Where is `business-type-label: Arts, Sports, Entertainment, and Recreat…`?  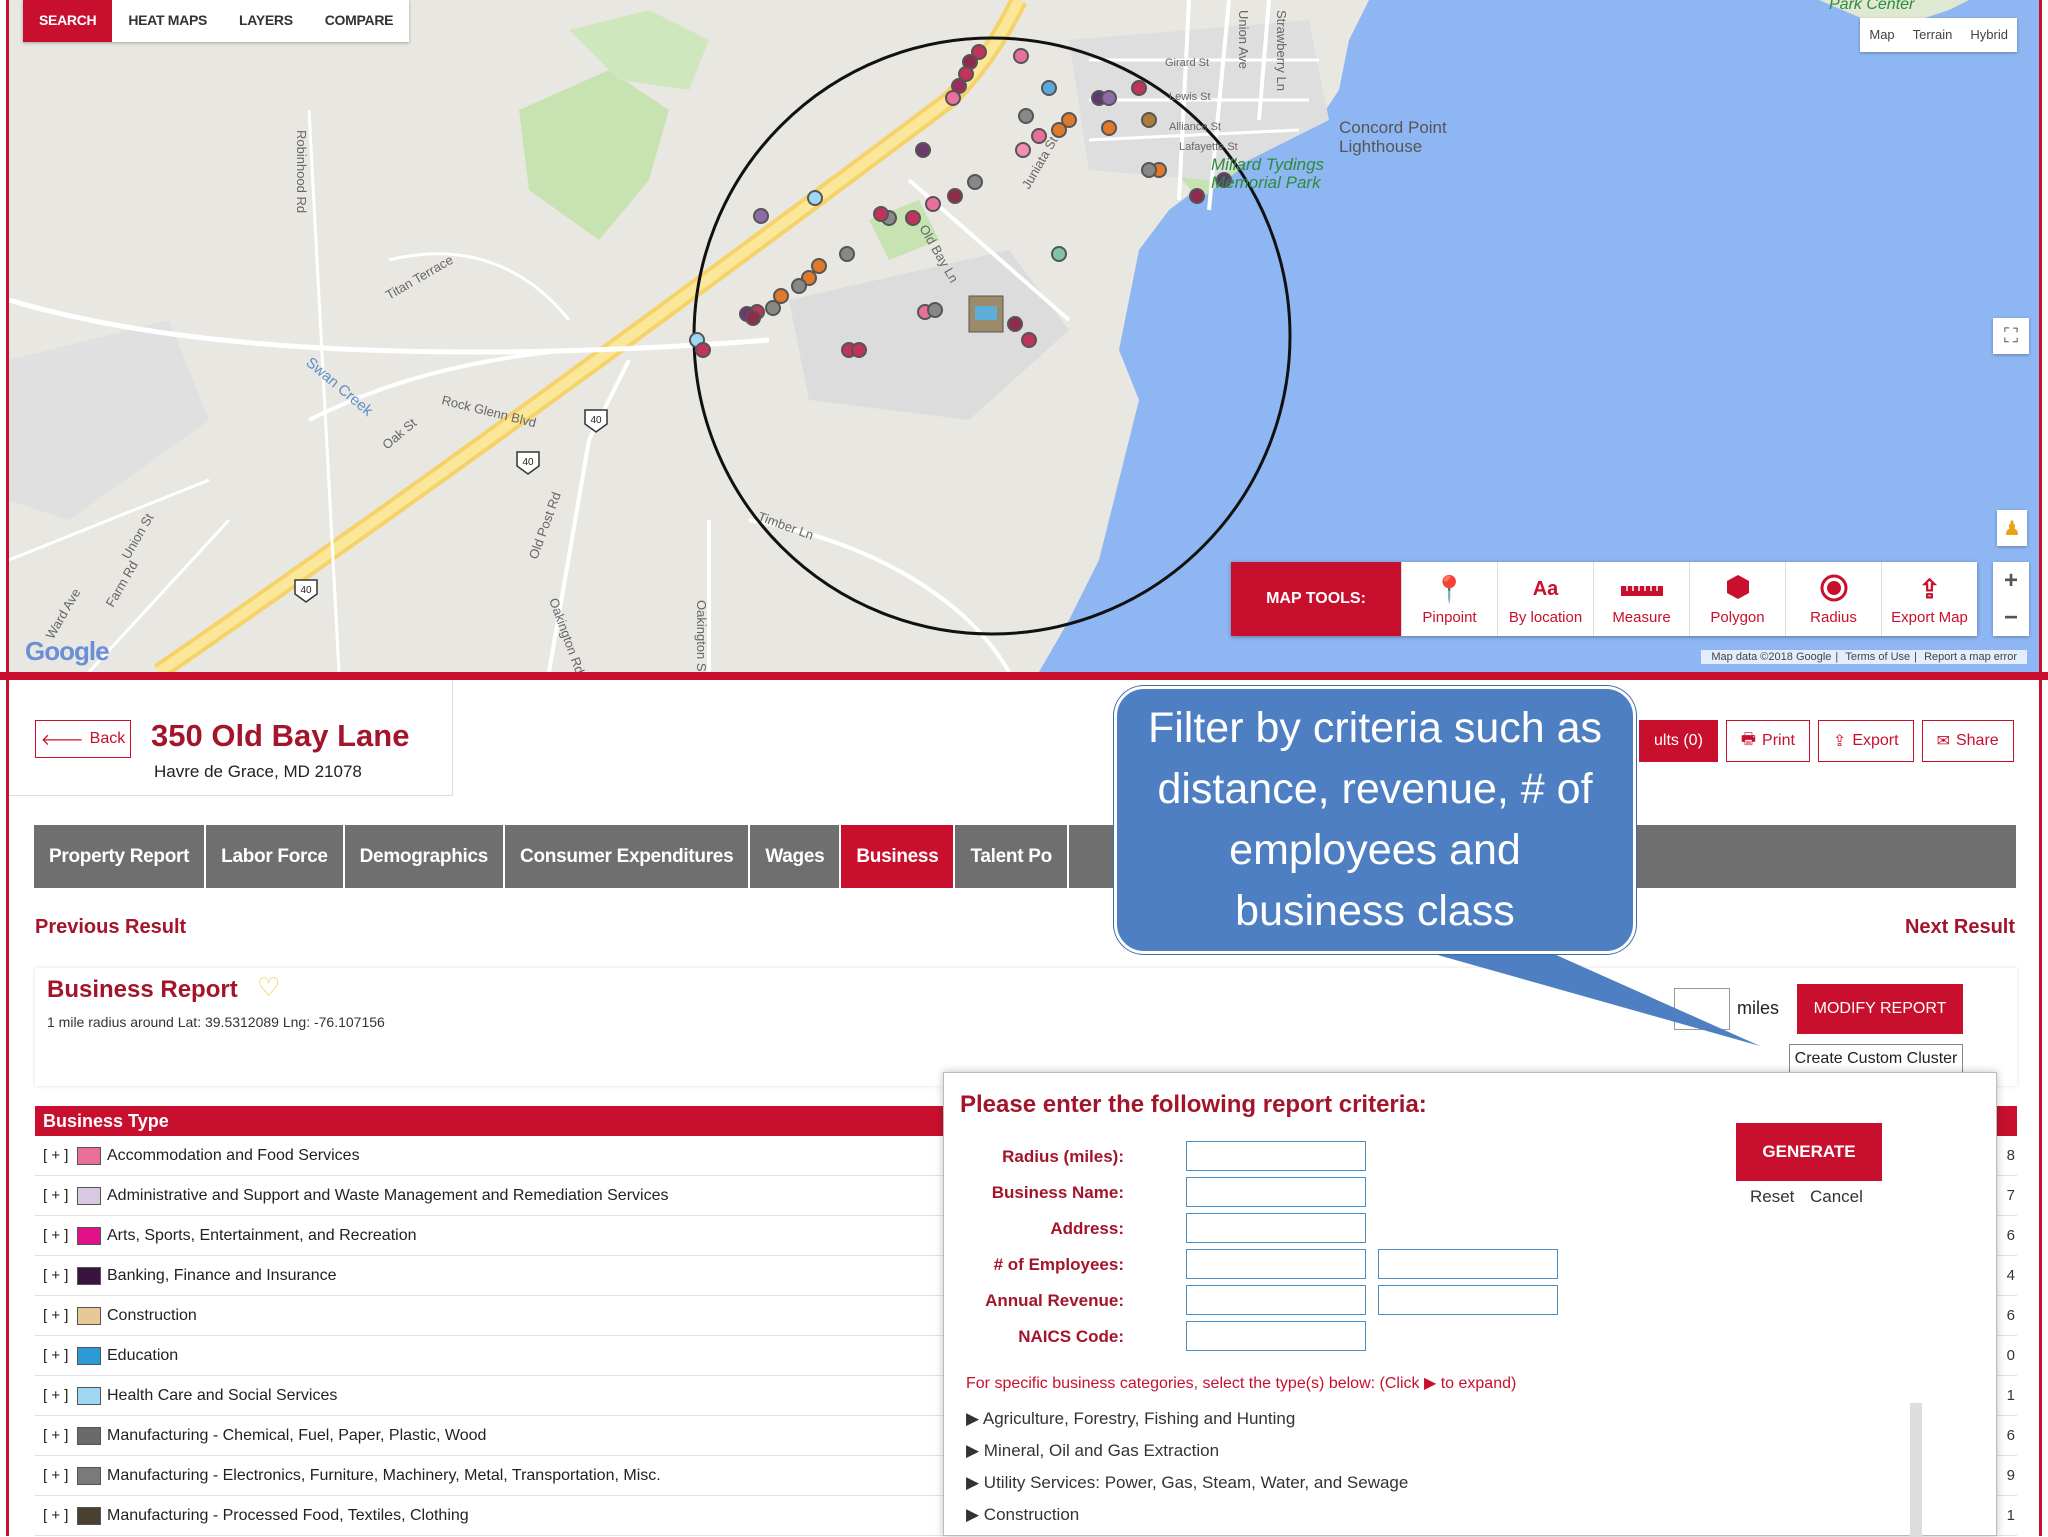 business-type-label: Arts, Sports, Entertainment, and Recreat… is located at coordinates (262, 1235).